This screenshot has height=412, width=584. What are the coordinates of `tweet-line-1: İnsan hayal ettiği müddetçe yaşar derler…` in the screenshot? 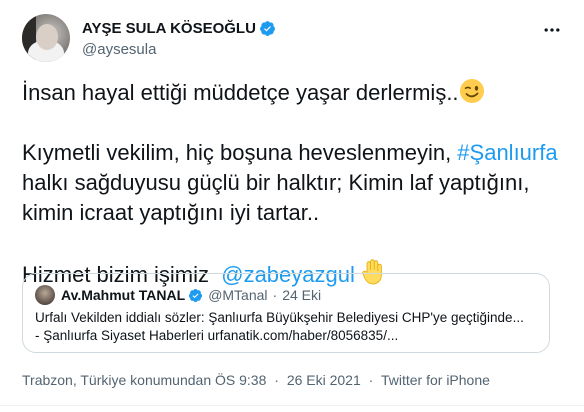 It's located at (240, 92).